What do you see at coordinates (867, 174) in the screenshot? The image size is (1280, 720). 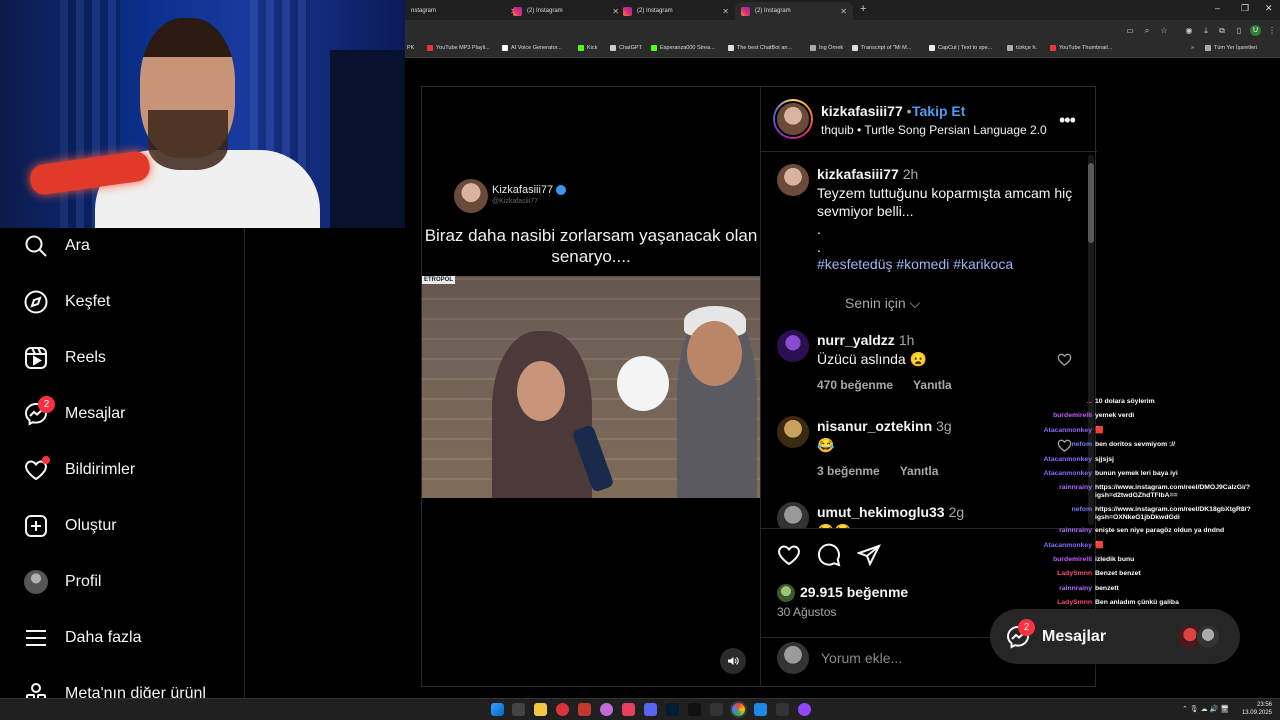 I see `caption-username: kizkafasiii77 2h` at bounding box center [867, 174].